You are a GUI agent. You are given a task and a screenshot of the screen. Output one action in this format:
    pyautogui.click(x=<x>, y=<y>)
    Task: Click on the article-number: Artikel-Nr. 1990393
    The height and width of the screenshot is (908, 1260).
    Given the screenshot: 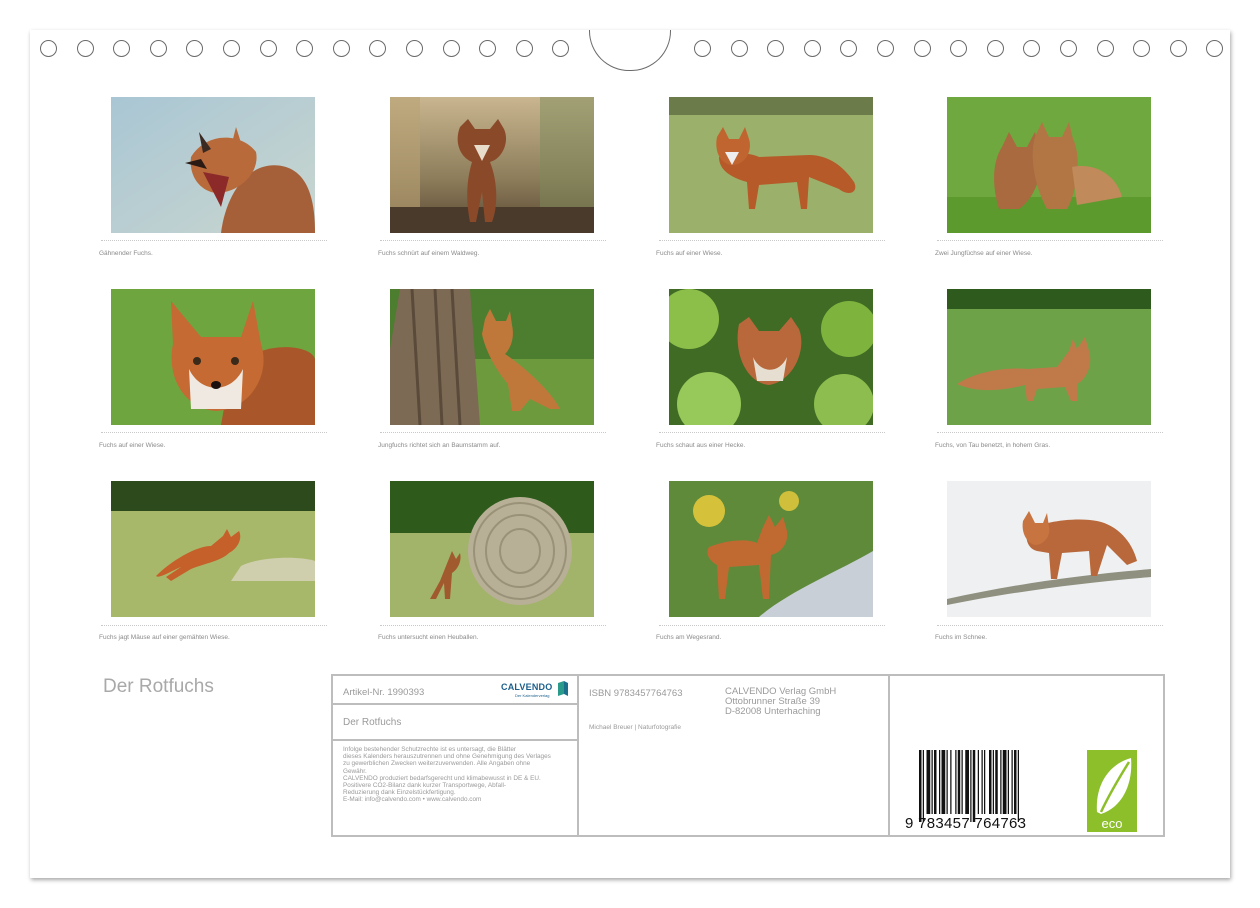 What is the action you would take?
    pyautogui.click(x=384, y=692)
    